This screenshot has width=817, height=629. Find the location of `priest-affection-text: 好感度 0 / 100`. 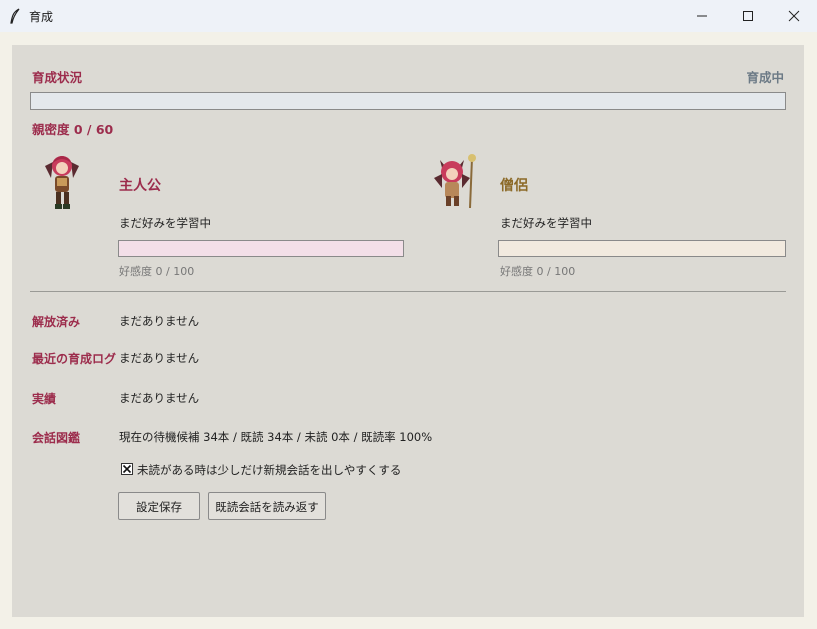

priest-affection-text: 好感度 0 / 100 is located at coordinates (538, 271).